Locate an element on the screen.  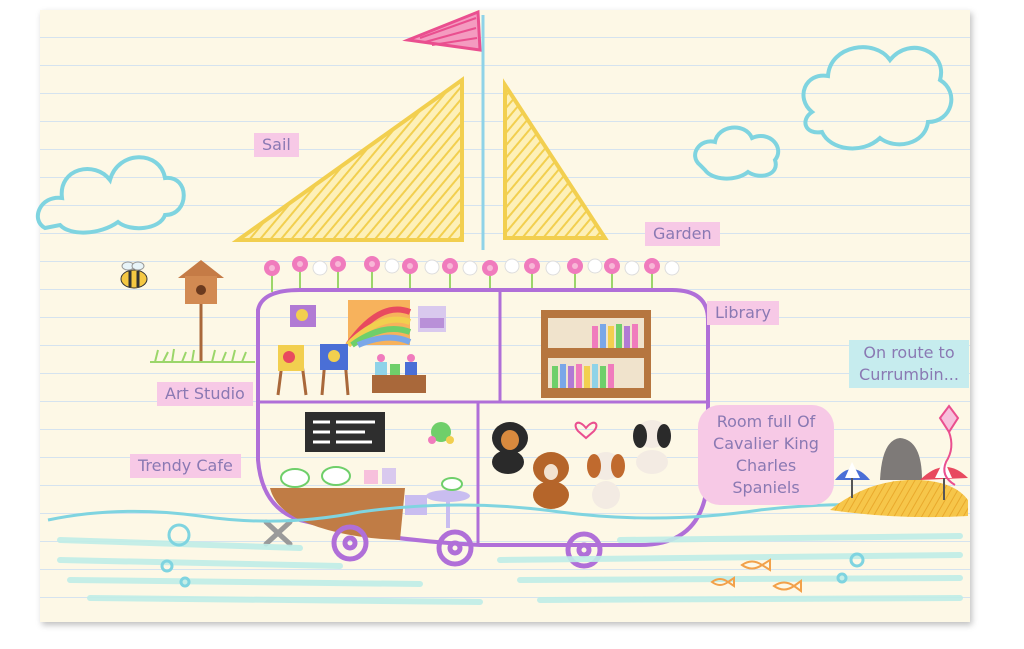
cloud-left is located at coordinates (110, 195).